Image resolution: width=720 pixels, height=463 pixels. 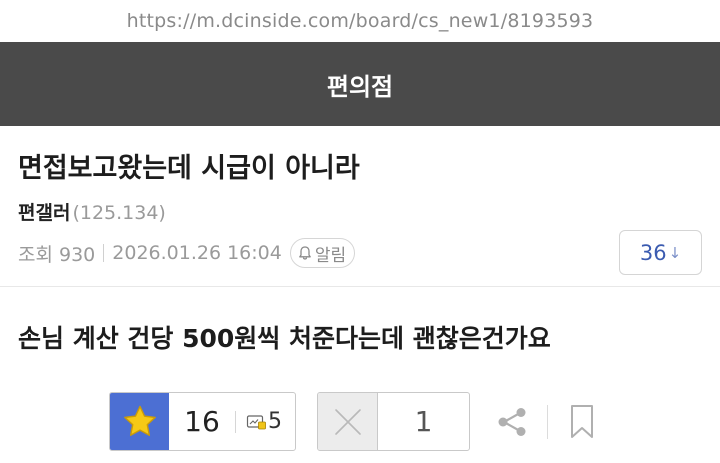 What do you see at coordinates (423, 421) in the screenshot?
I see `not-recommend-count: 1` at bounding box center [423, 421].